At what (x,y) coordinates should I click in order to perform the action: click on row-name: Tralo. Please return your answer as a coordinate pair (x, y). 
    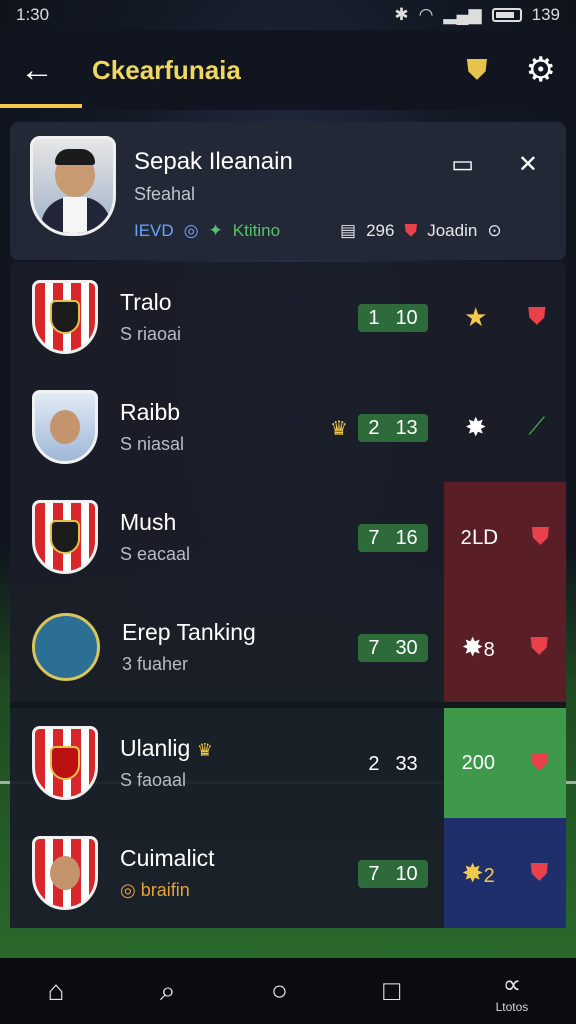
    Looking at the image, I should click on (146, 302).